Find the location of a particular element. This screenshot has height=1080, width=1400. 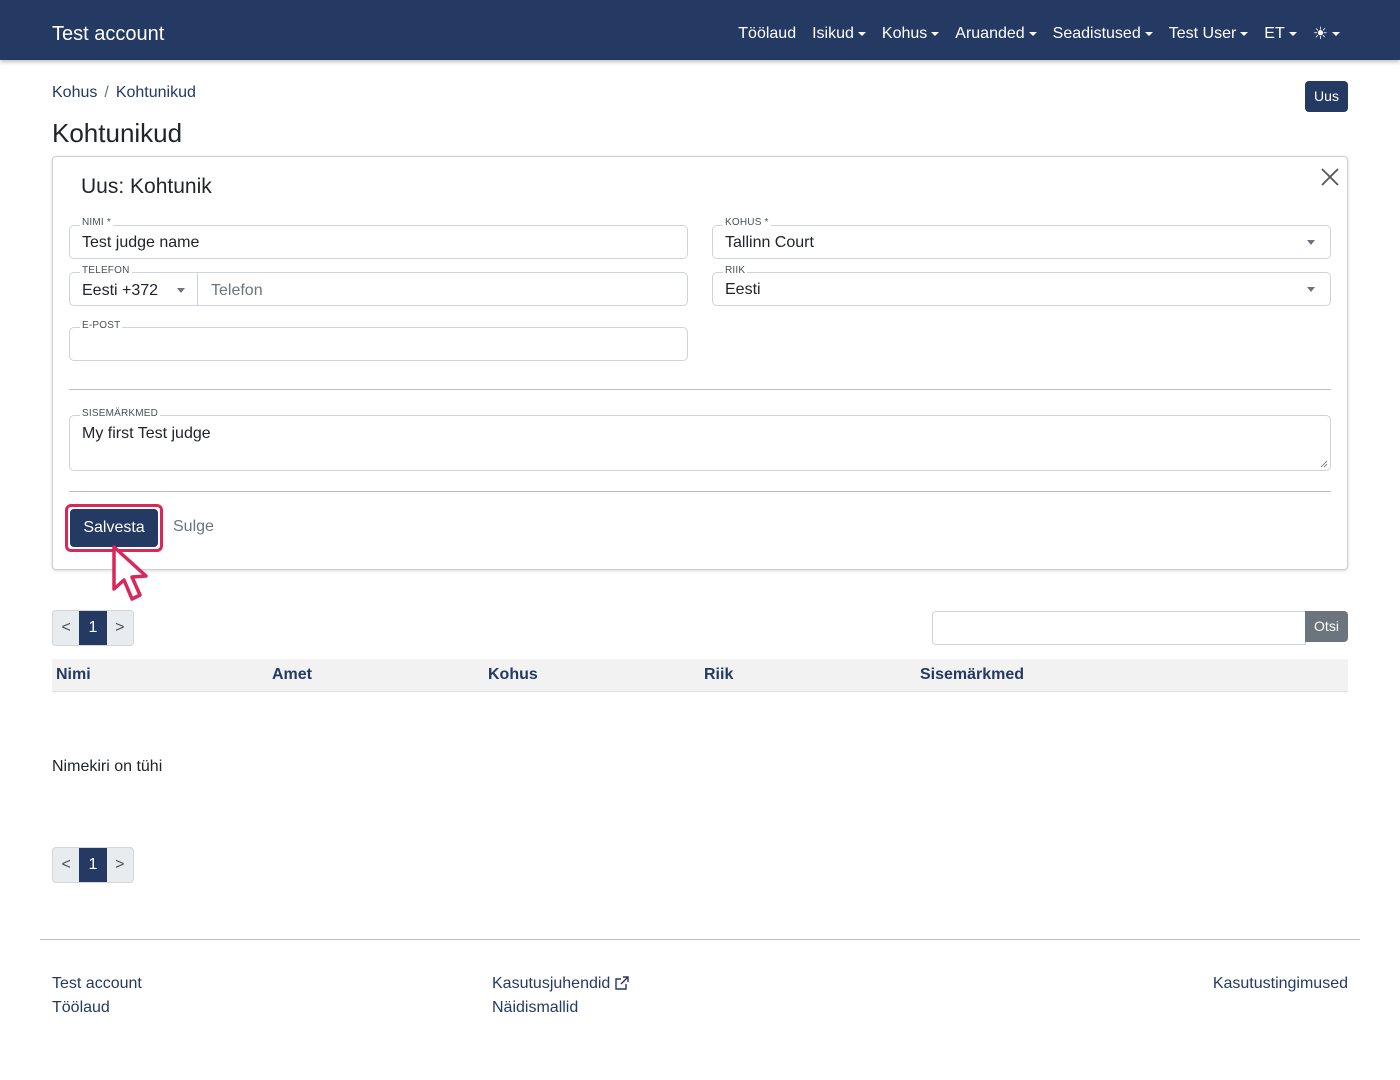

nav-item-label: Seadistused is located at coordinates (1096, 33).